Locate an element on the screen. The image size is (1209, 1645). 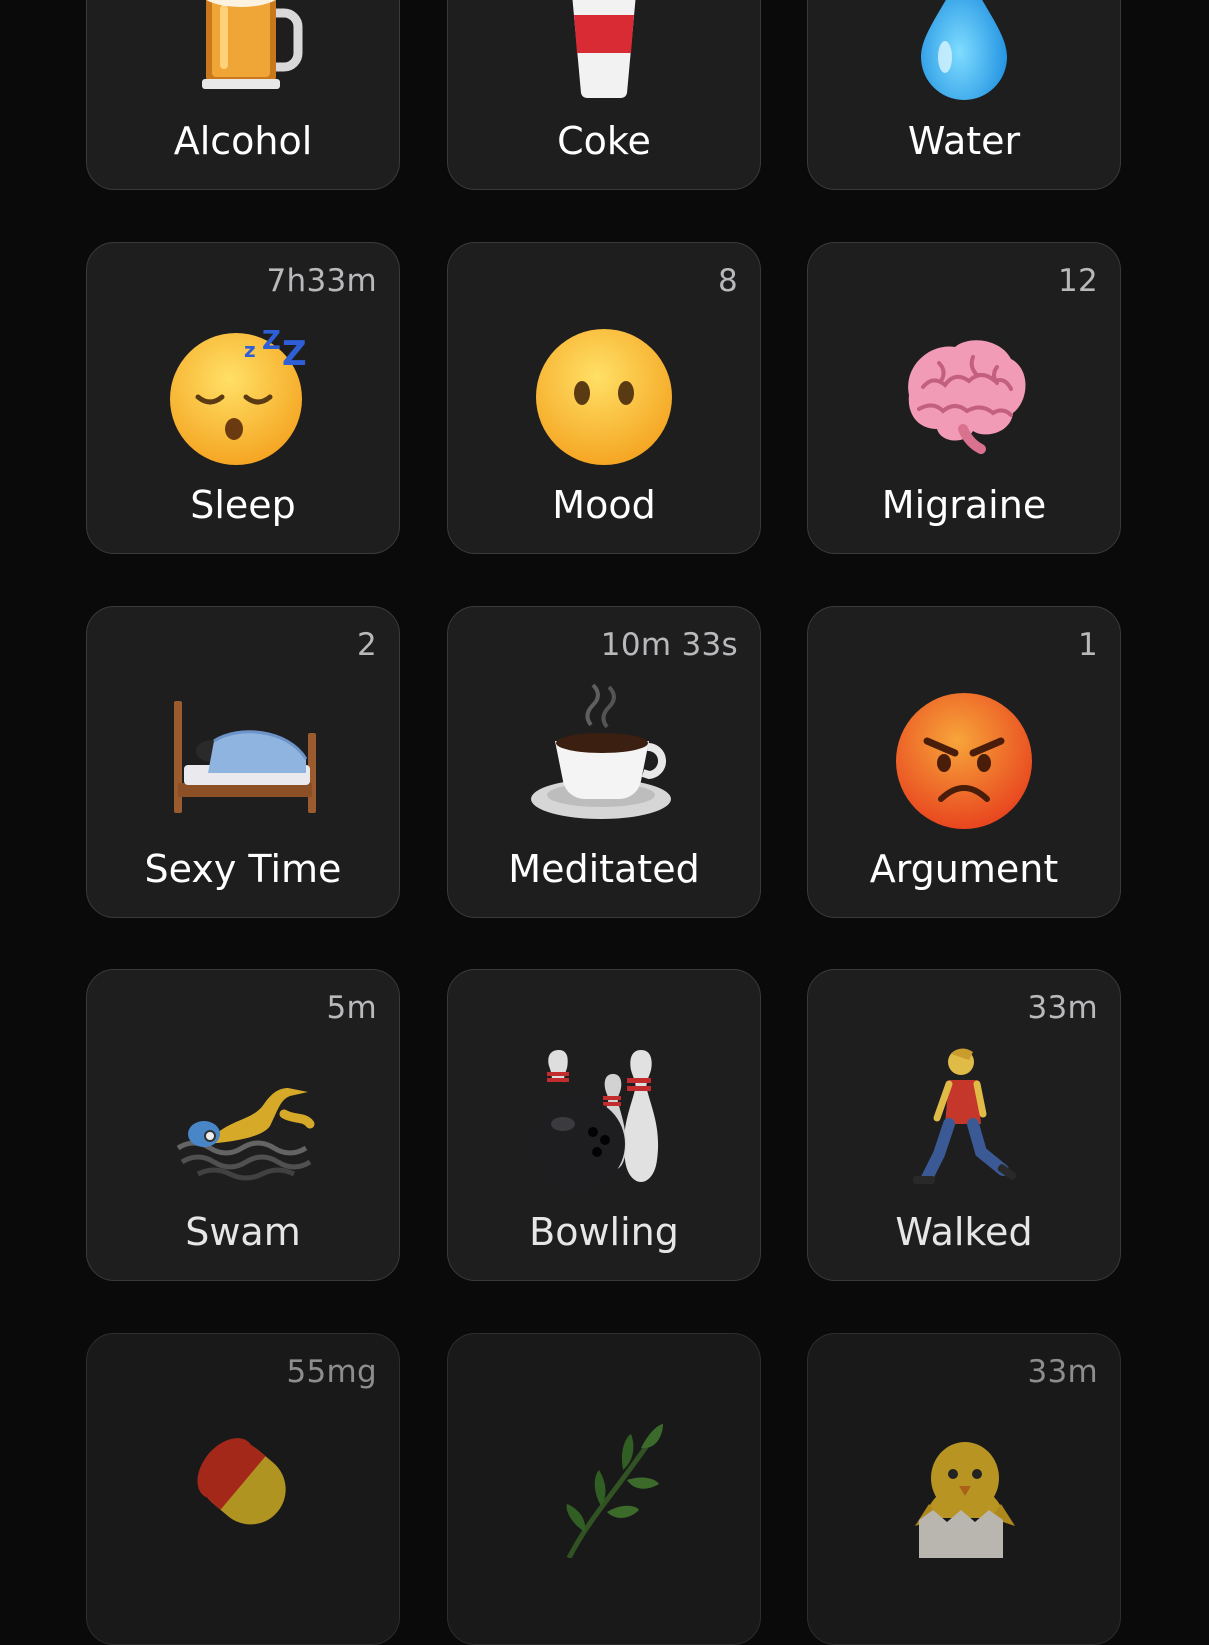
tile-label: Water is located at coordinates (964, 141).